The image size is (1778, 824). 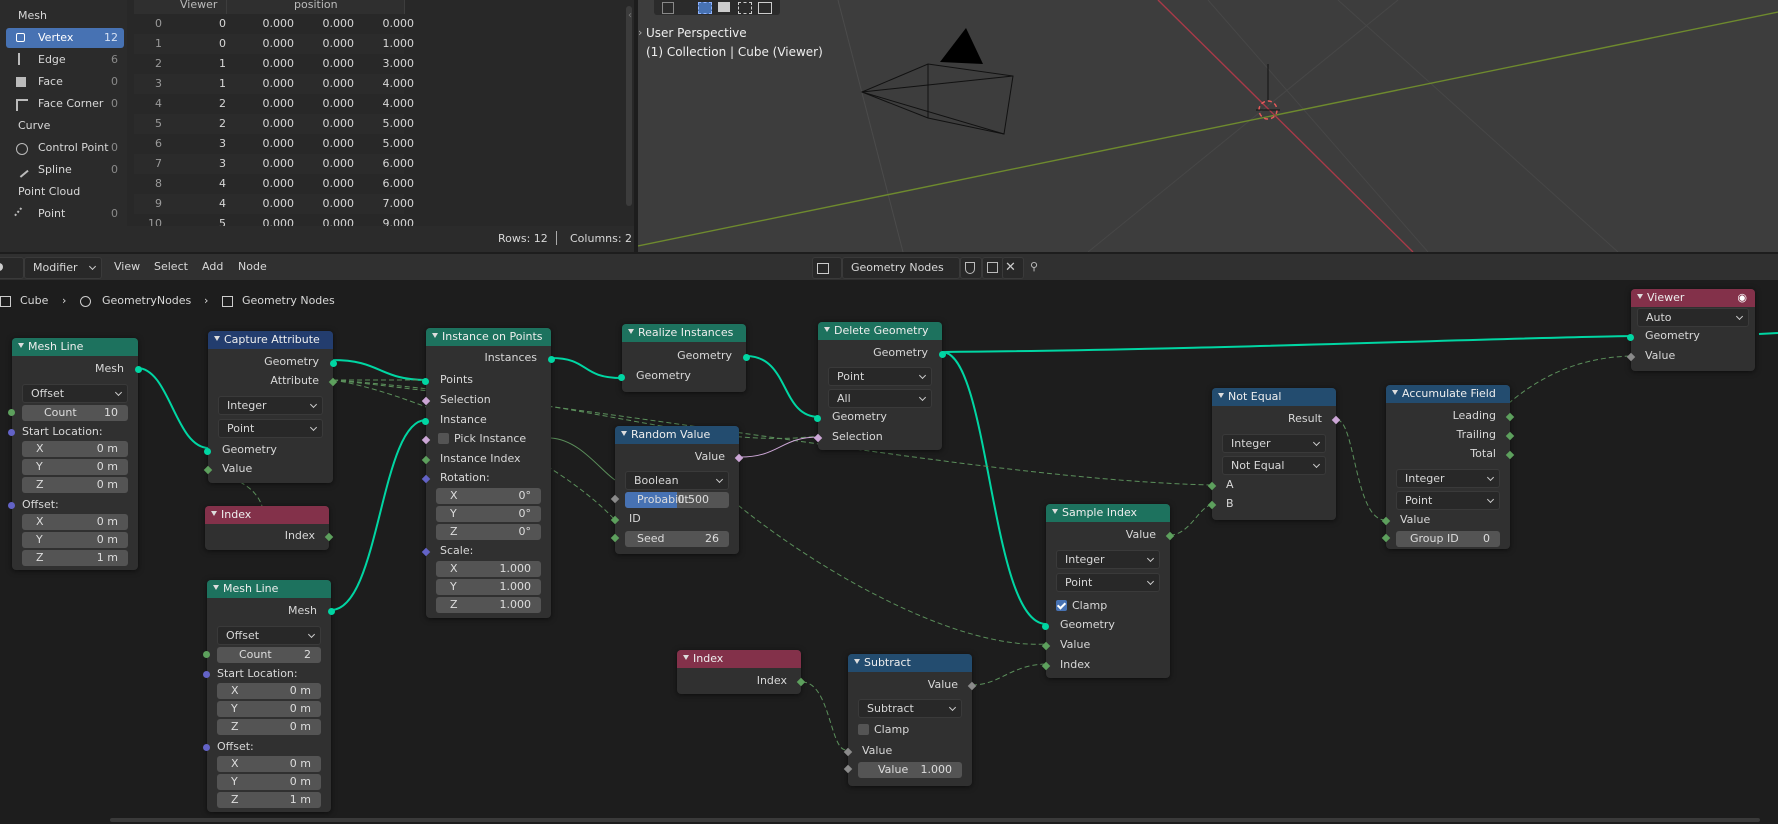 I want to click on node-header: Random Value, so click(x=677, y=435).